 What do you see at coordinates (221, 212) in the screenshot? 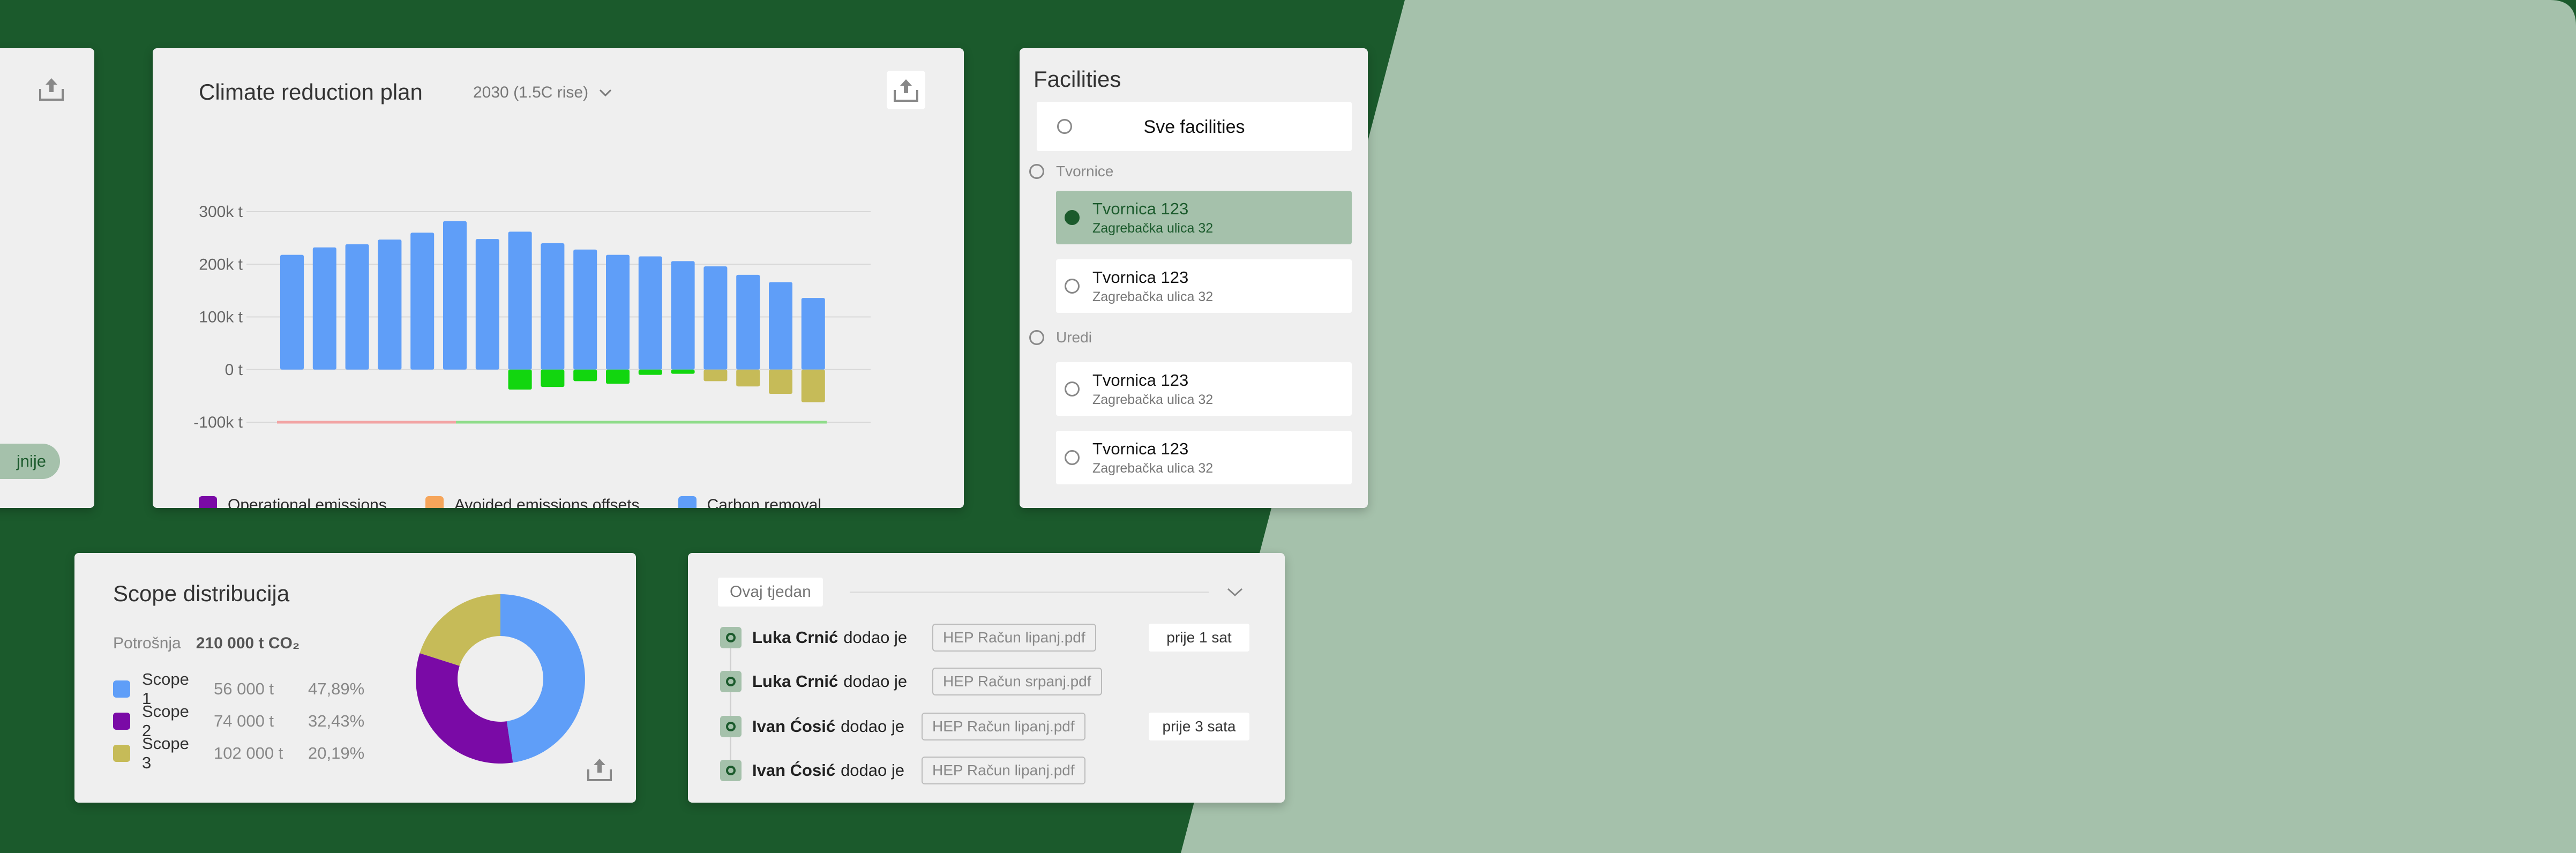
I see `y-tick-label: 300k t` at bounding box center [221, 212].